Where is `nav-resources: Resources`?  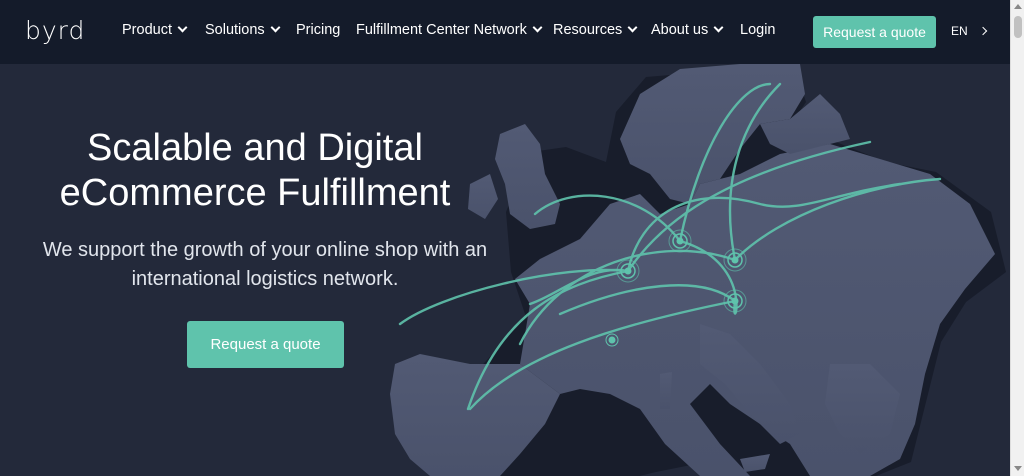 nav-resources: Resources is located at coordinates (595, 30).